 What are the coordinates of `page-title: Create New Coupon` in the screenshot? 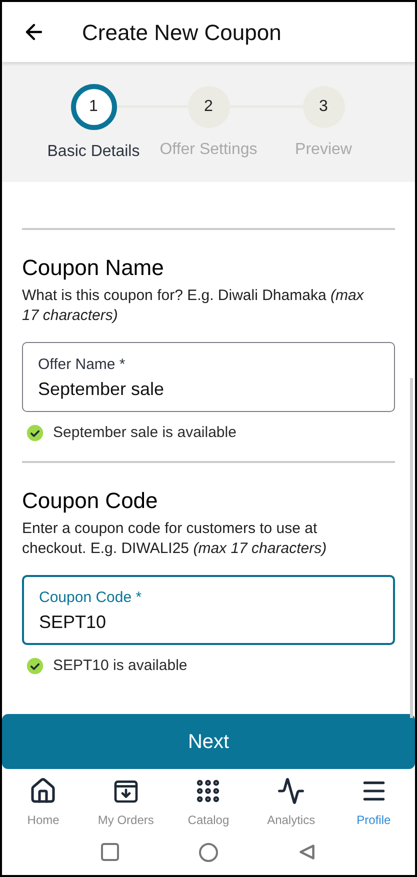 It's located at (182, 32).